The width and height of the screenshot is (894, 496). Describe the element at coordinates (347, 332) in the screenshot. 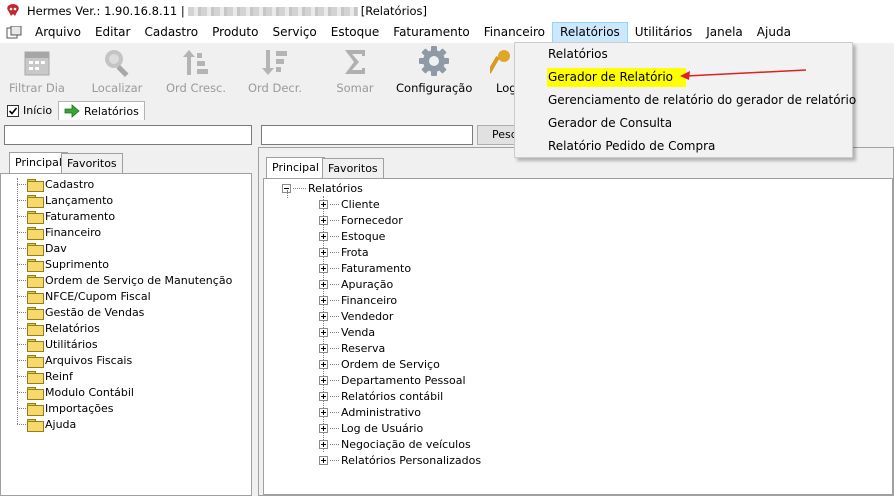

I see `right-tree-item: Venda` at that location.